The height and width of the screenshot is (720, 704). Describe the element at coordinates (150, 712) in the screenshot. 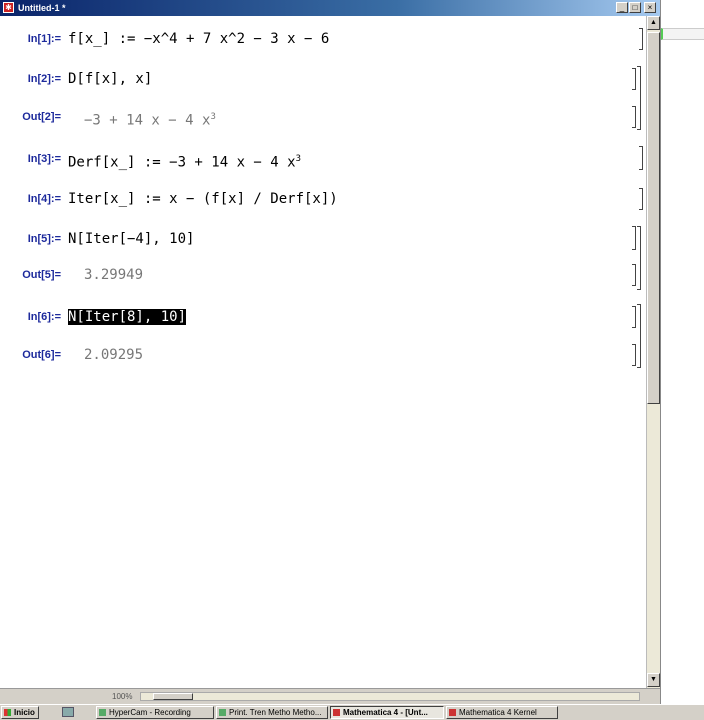

I see `taskbar-item-label: HyperCam - Recording` at that location.